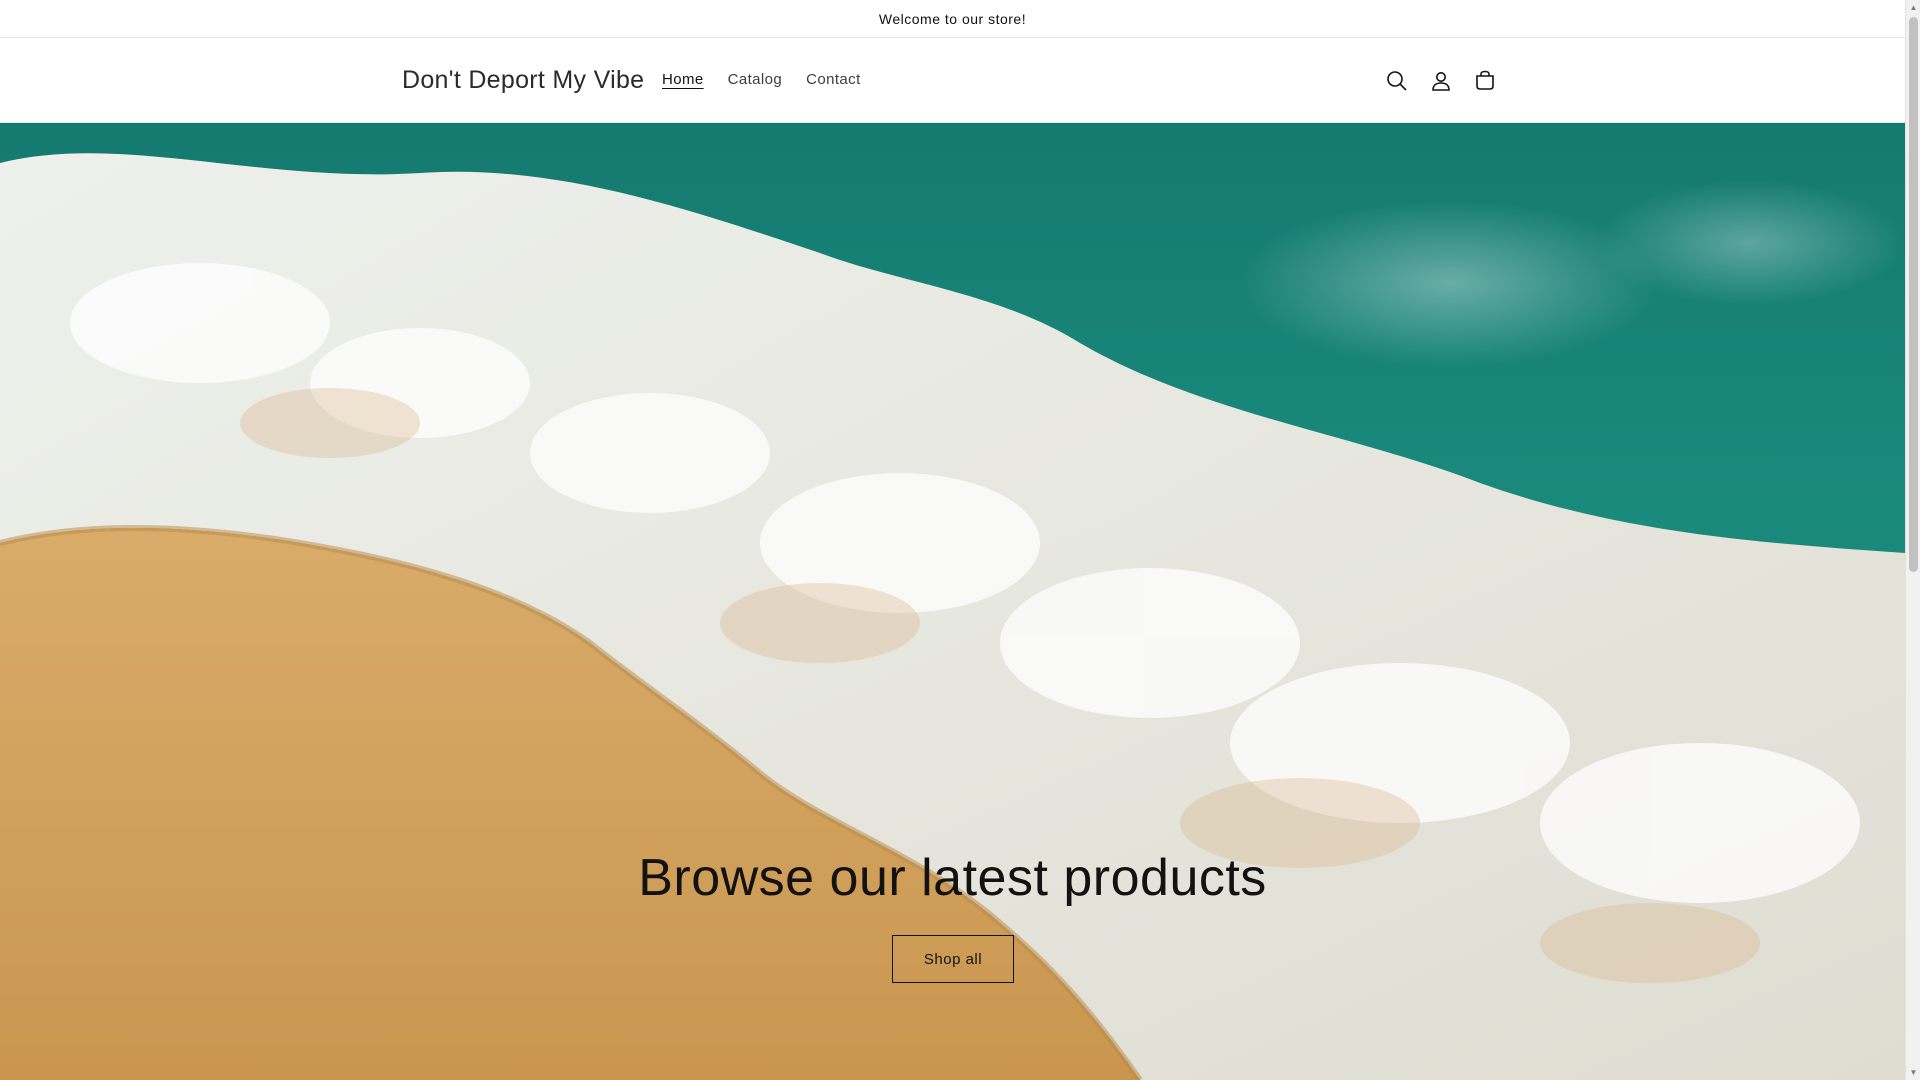 The width and height of the screenshot is (1920, 1080). What do you see at coordinates (1913, 1072) in the screenshot?
I see `scroll-down-arrow-icon: ▼` at bounding box center [1913, 1072].